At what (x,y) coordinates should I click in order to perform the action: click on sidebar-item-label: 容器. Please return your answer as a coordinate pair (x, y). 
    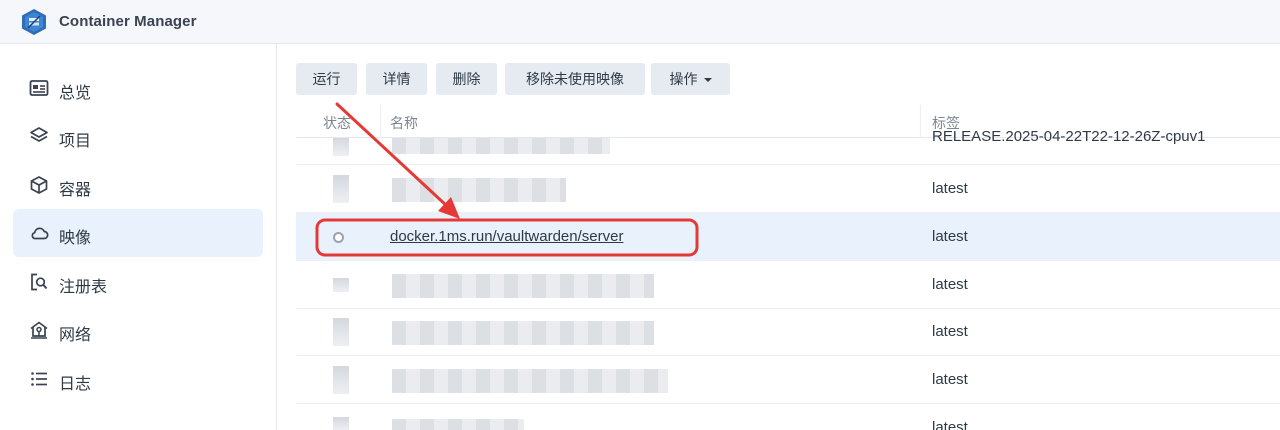
    Looking at the image, I should click on (75, 189).